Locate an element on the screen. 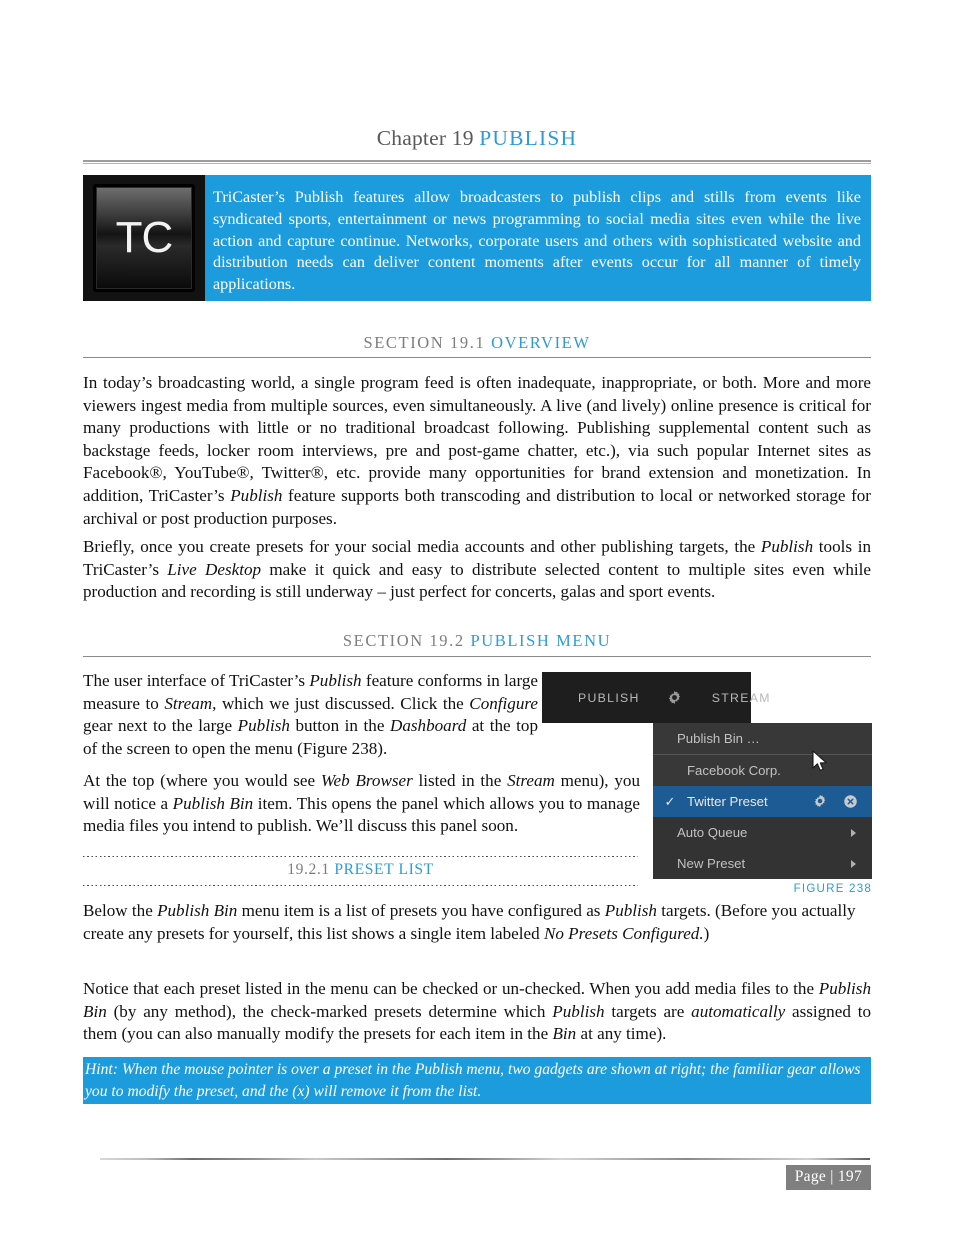 This screenshot has width=954, height=1235. menu-item-new-preset: New Preset is located at coordinates (762, 863).